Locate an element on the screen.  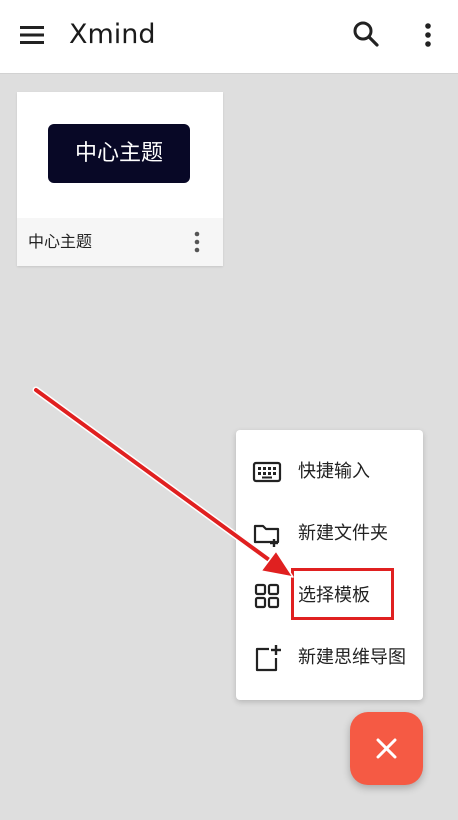
menu-item-quick-input: 快捷输入 is located at coordinates (329, 472).